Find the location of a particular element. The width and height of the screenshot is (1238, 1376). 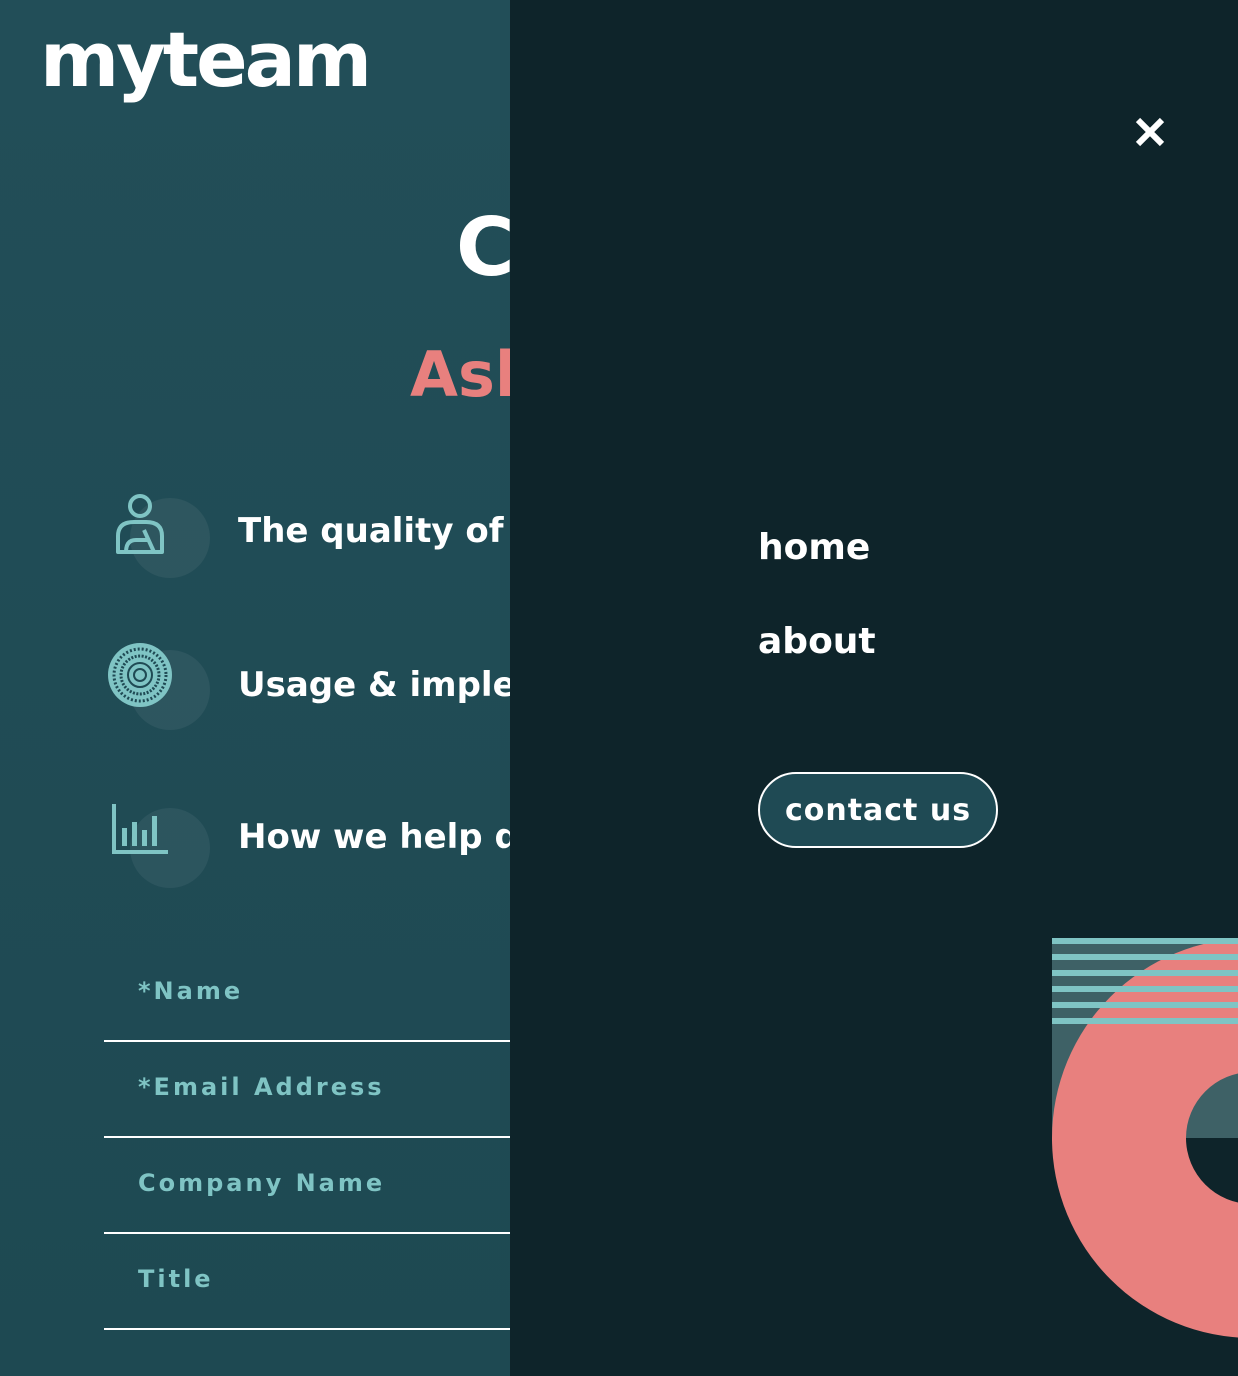

person-icon is located at coordinates (140, 524).